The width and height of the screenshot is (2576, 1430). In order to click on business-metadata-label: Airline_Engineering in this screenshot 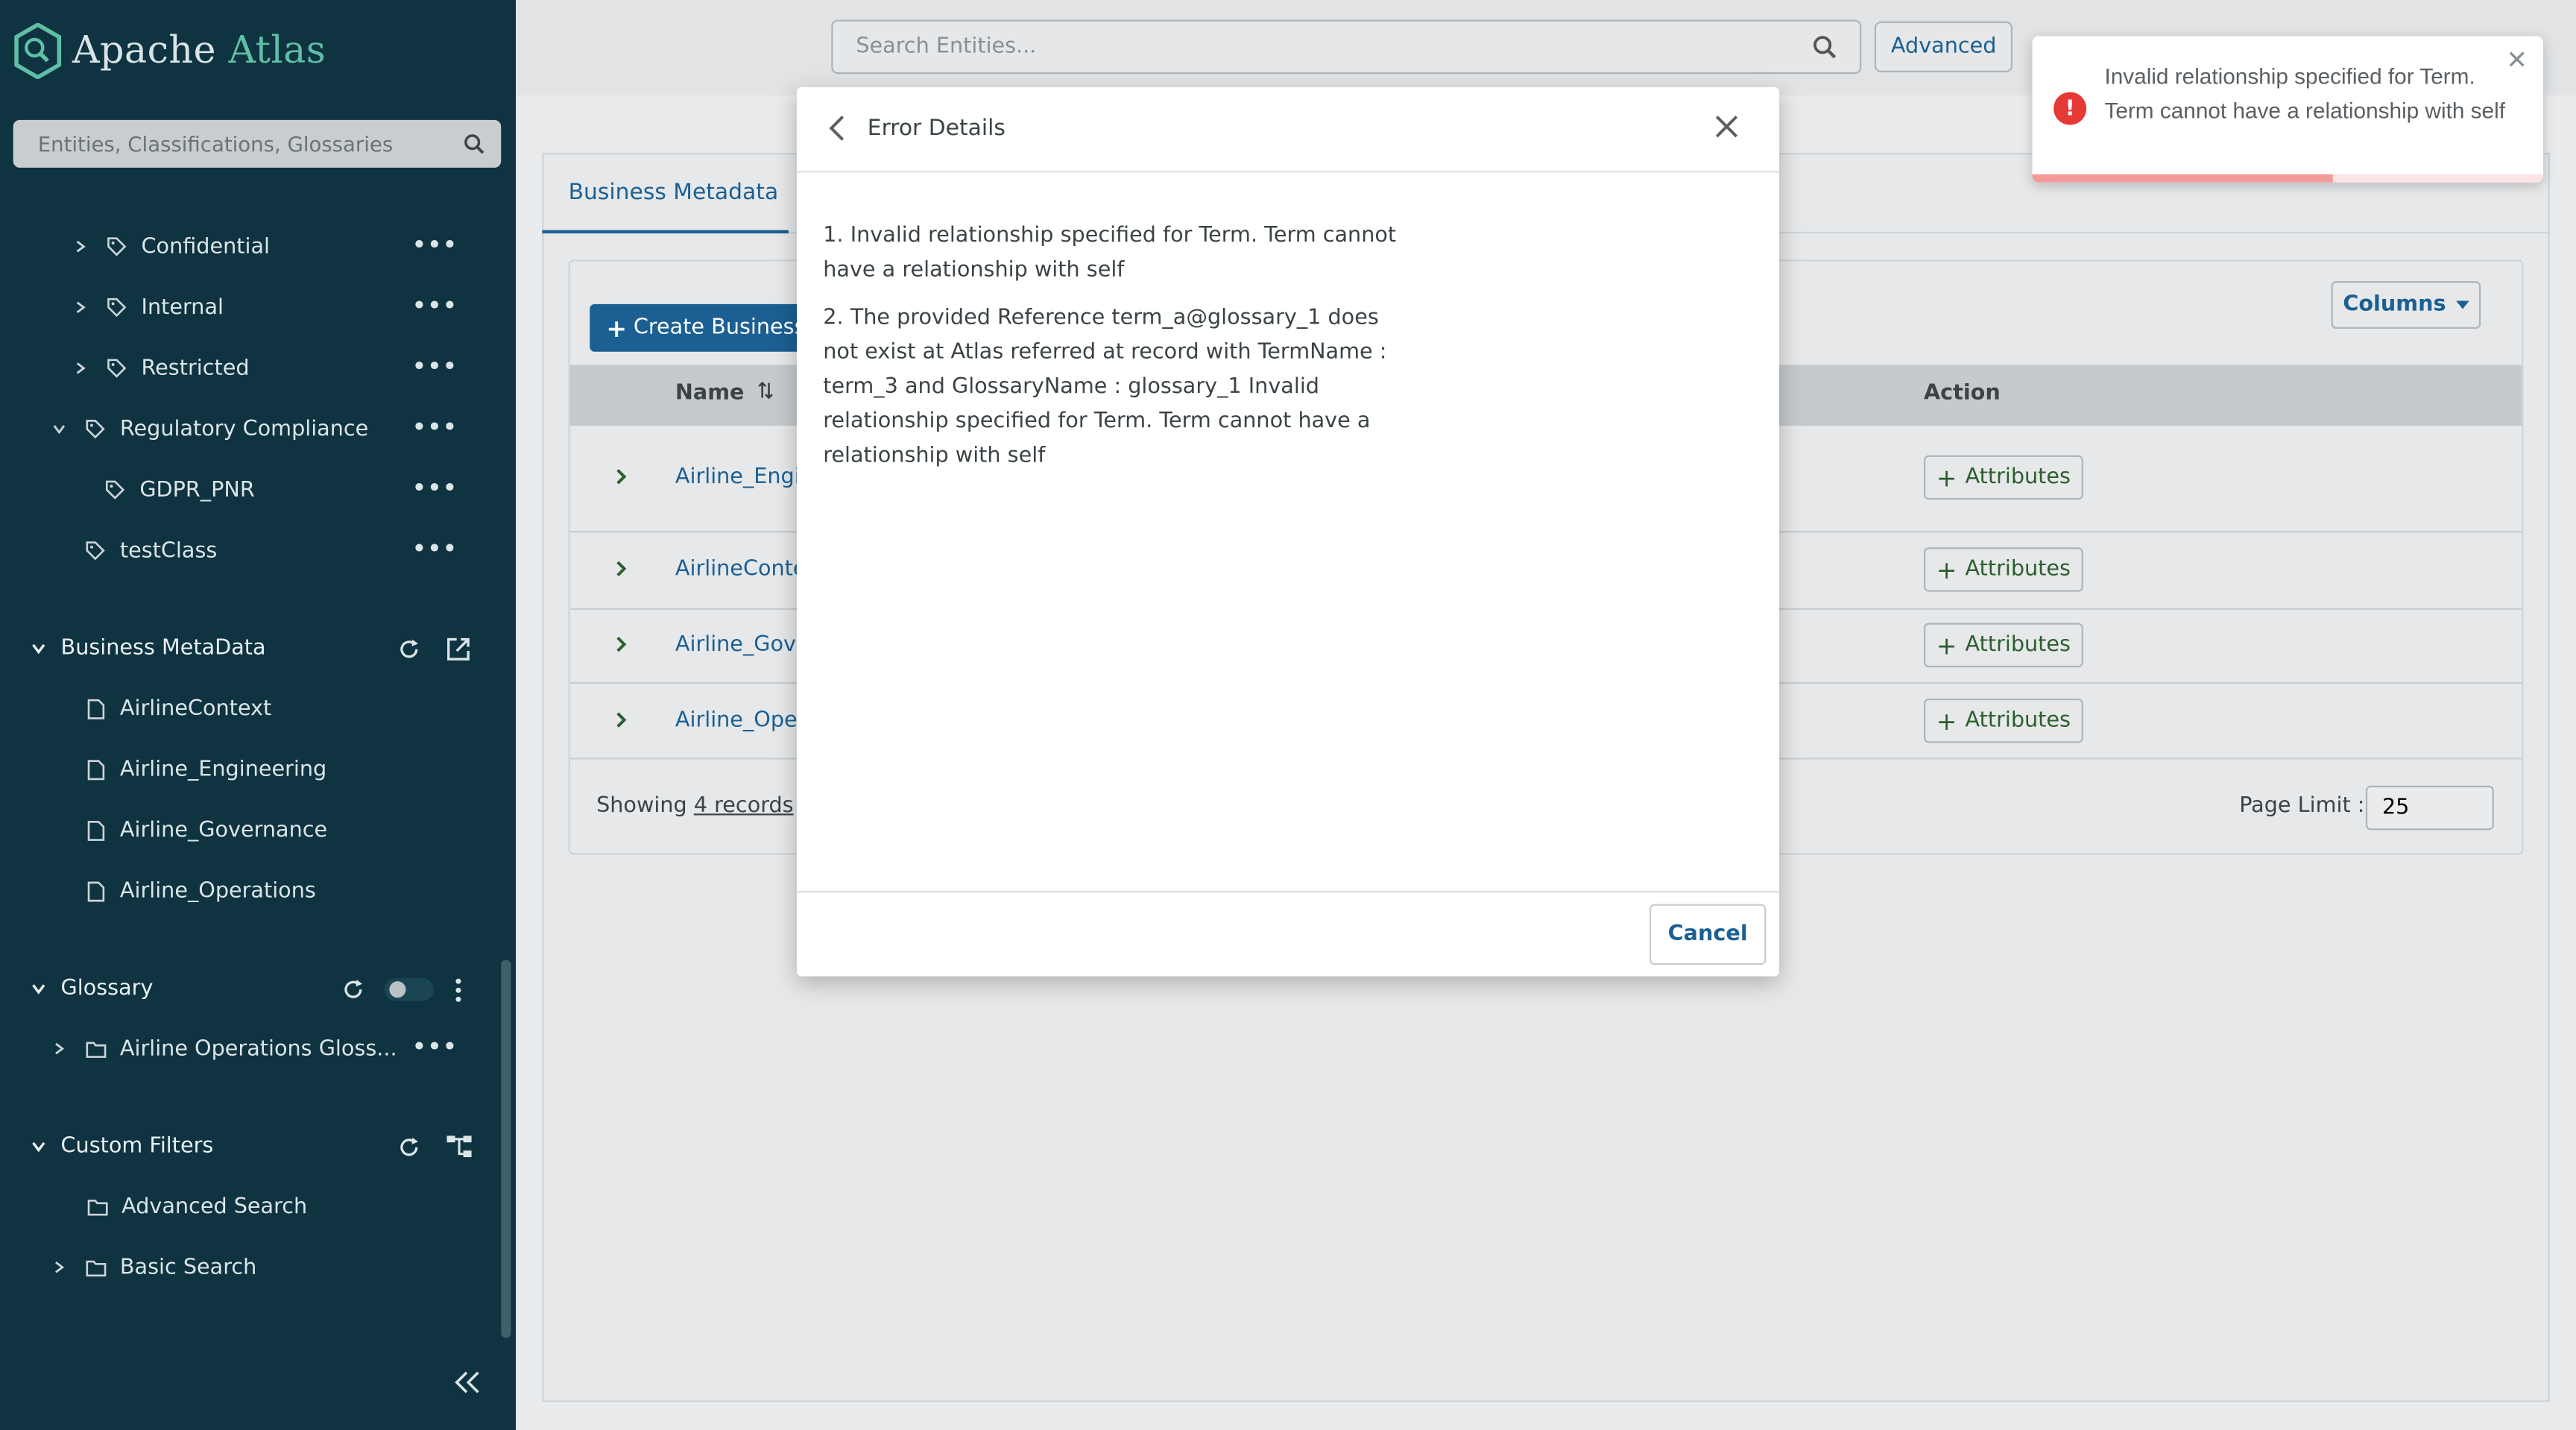, I will do `click(223, 769)`.